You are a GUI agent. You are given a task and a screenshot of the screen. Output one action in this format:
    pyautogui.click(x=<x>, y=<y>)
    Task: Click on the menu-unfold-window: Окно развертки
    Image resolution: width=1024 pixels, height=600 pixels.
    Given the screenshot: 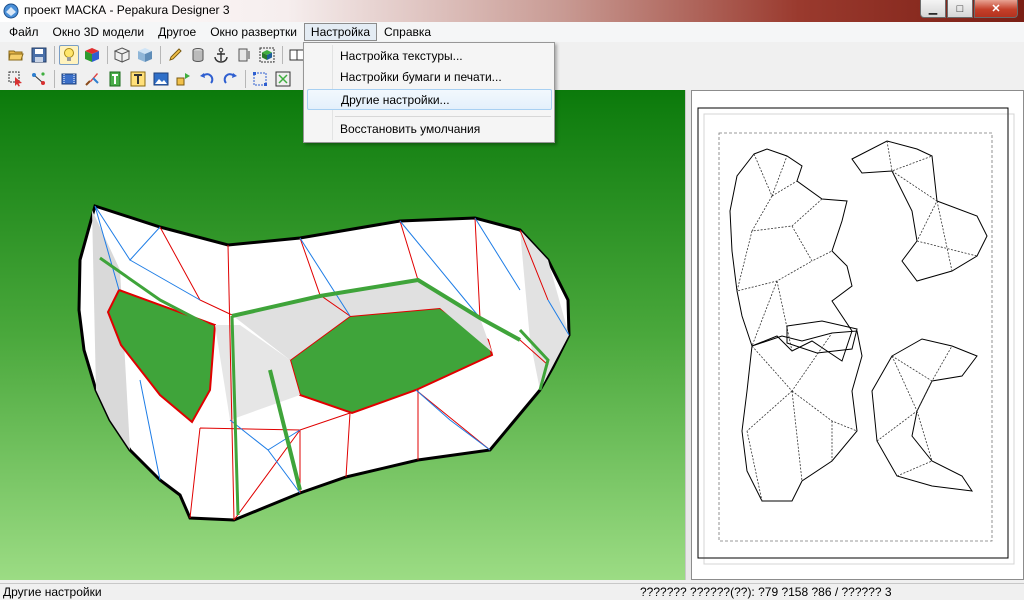 What is the action you would take?
    pyautogui.click(x=253, y=32)
    